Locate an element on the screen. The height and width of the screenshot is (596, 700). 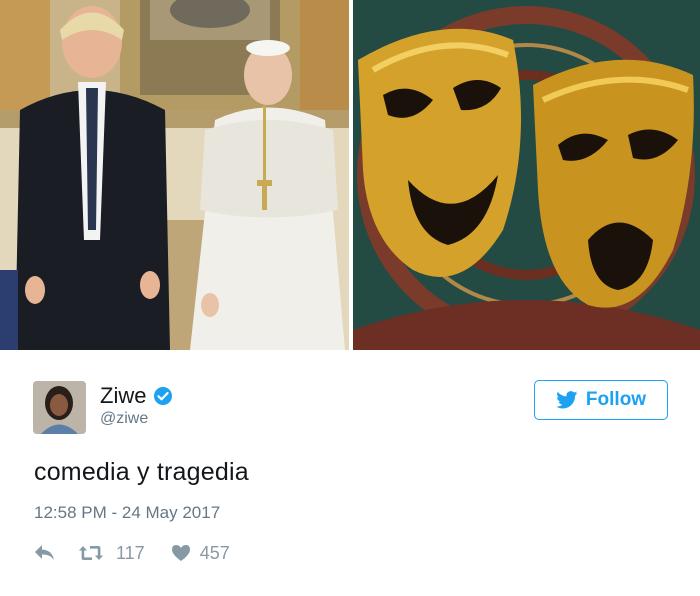
verified-badge-icon is located at coordinates (163, 396).